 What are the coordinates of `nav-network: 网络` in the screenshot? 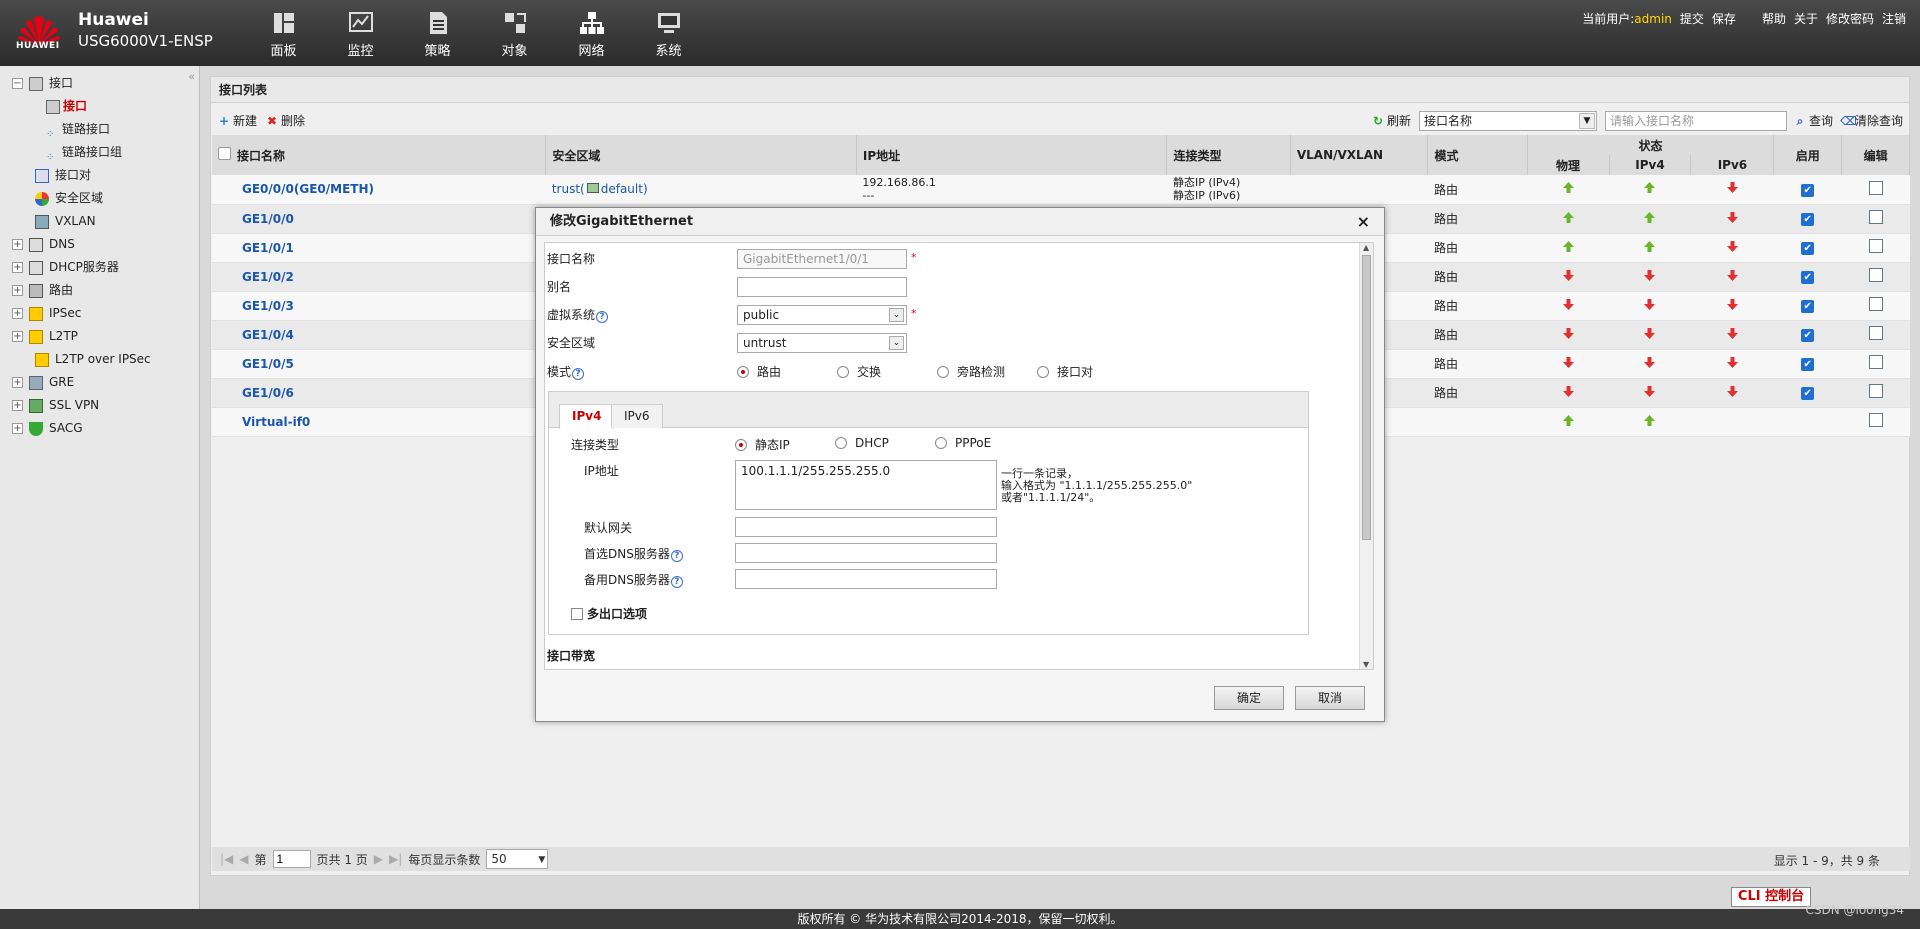 It's located at (591, 36).